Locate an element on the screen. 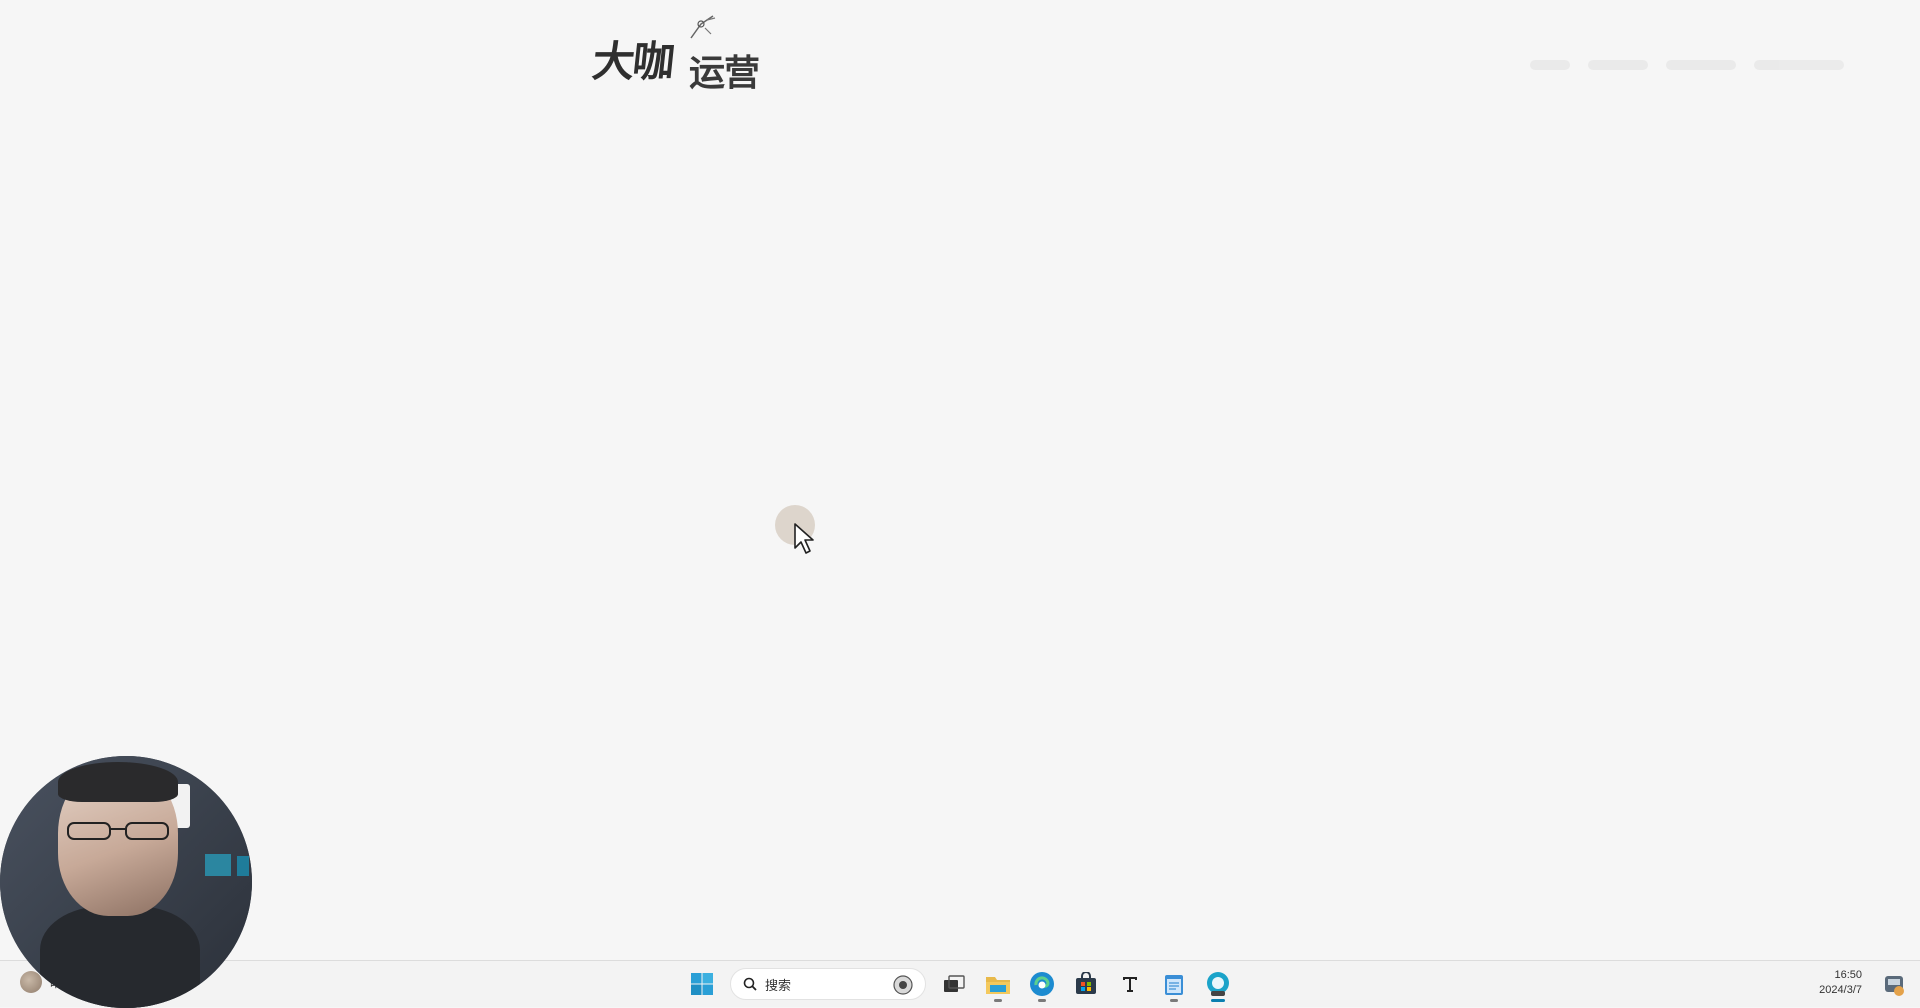  folder-icon is located at coordinates (998, 985).